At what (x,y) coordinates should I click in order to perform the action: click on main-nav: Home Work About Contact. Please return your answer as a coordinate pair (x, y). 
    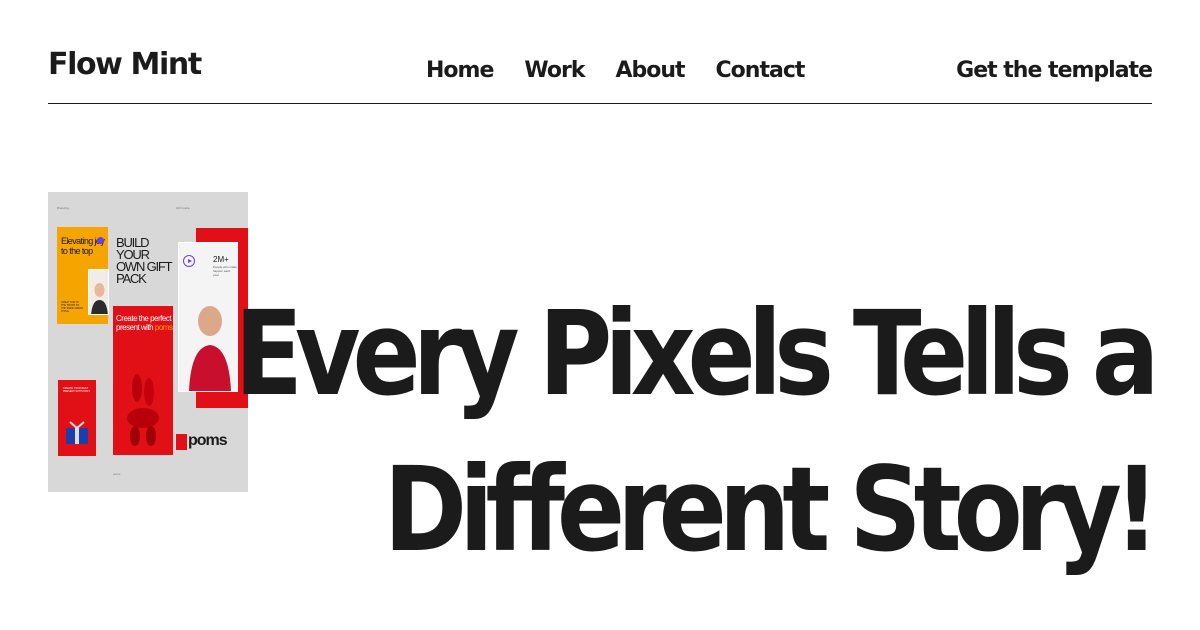
    Looking at the image, I should click on (616, 71).